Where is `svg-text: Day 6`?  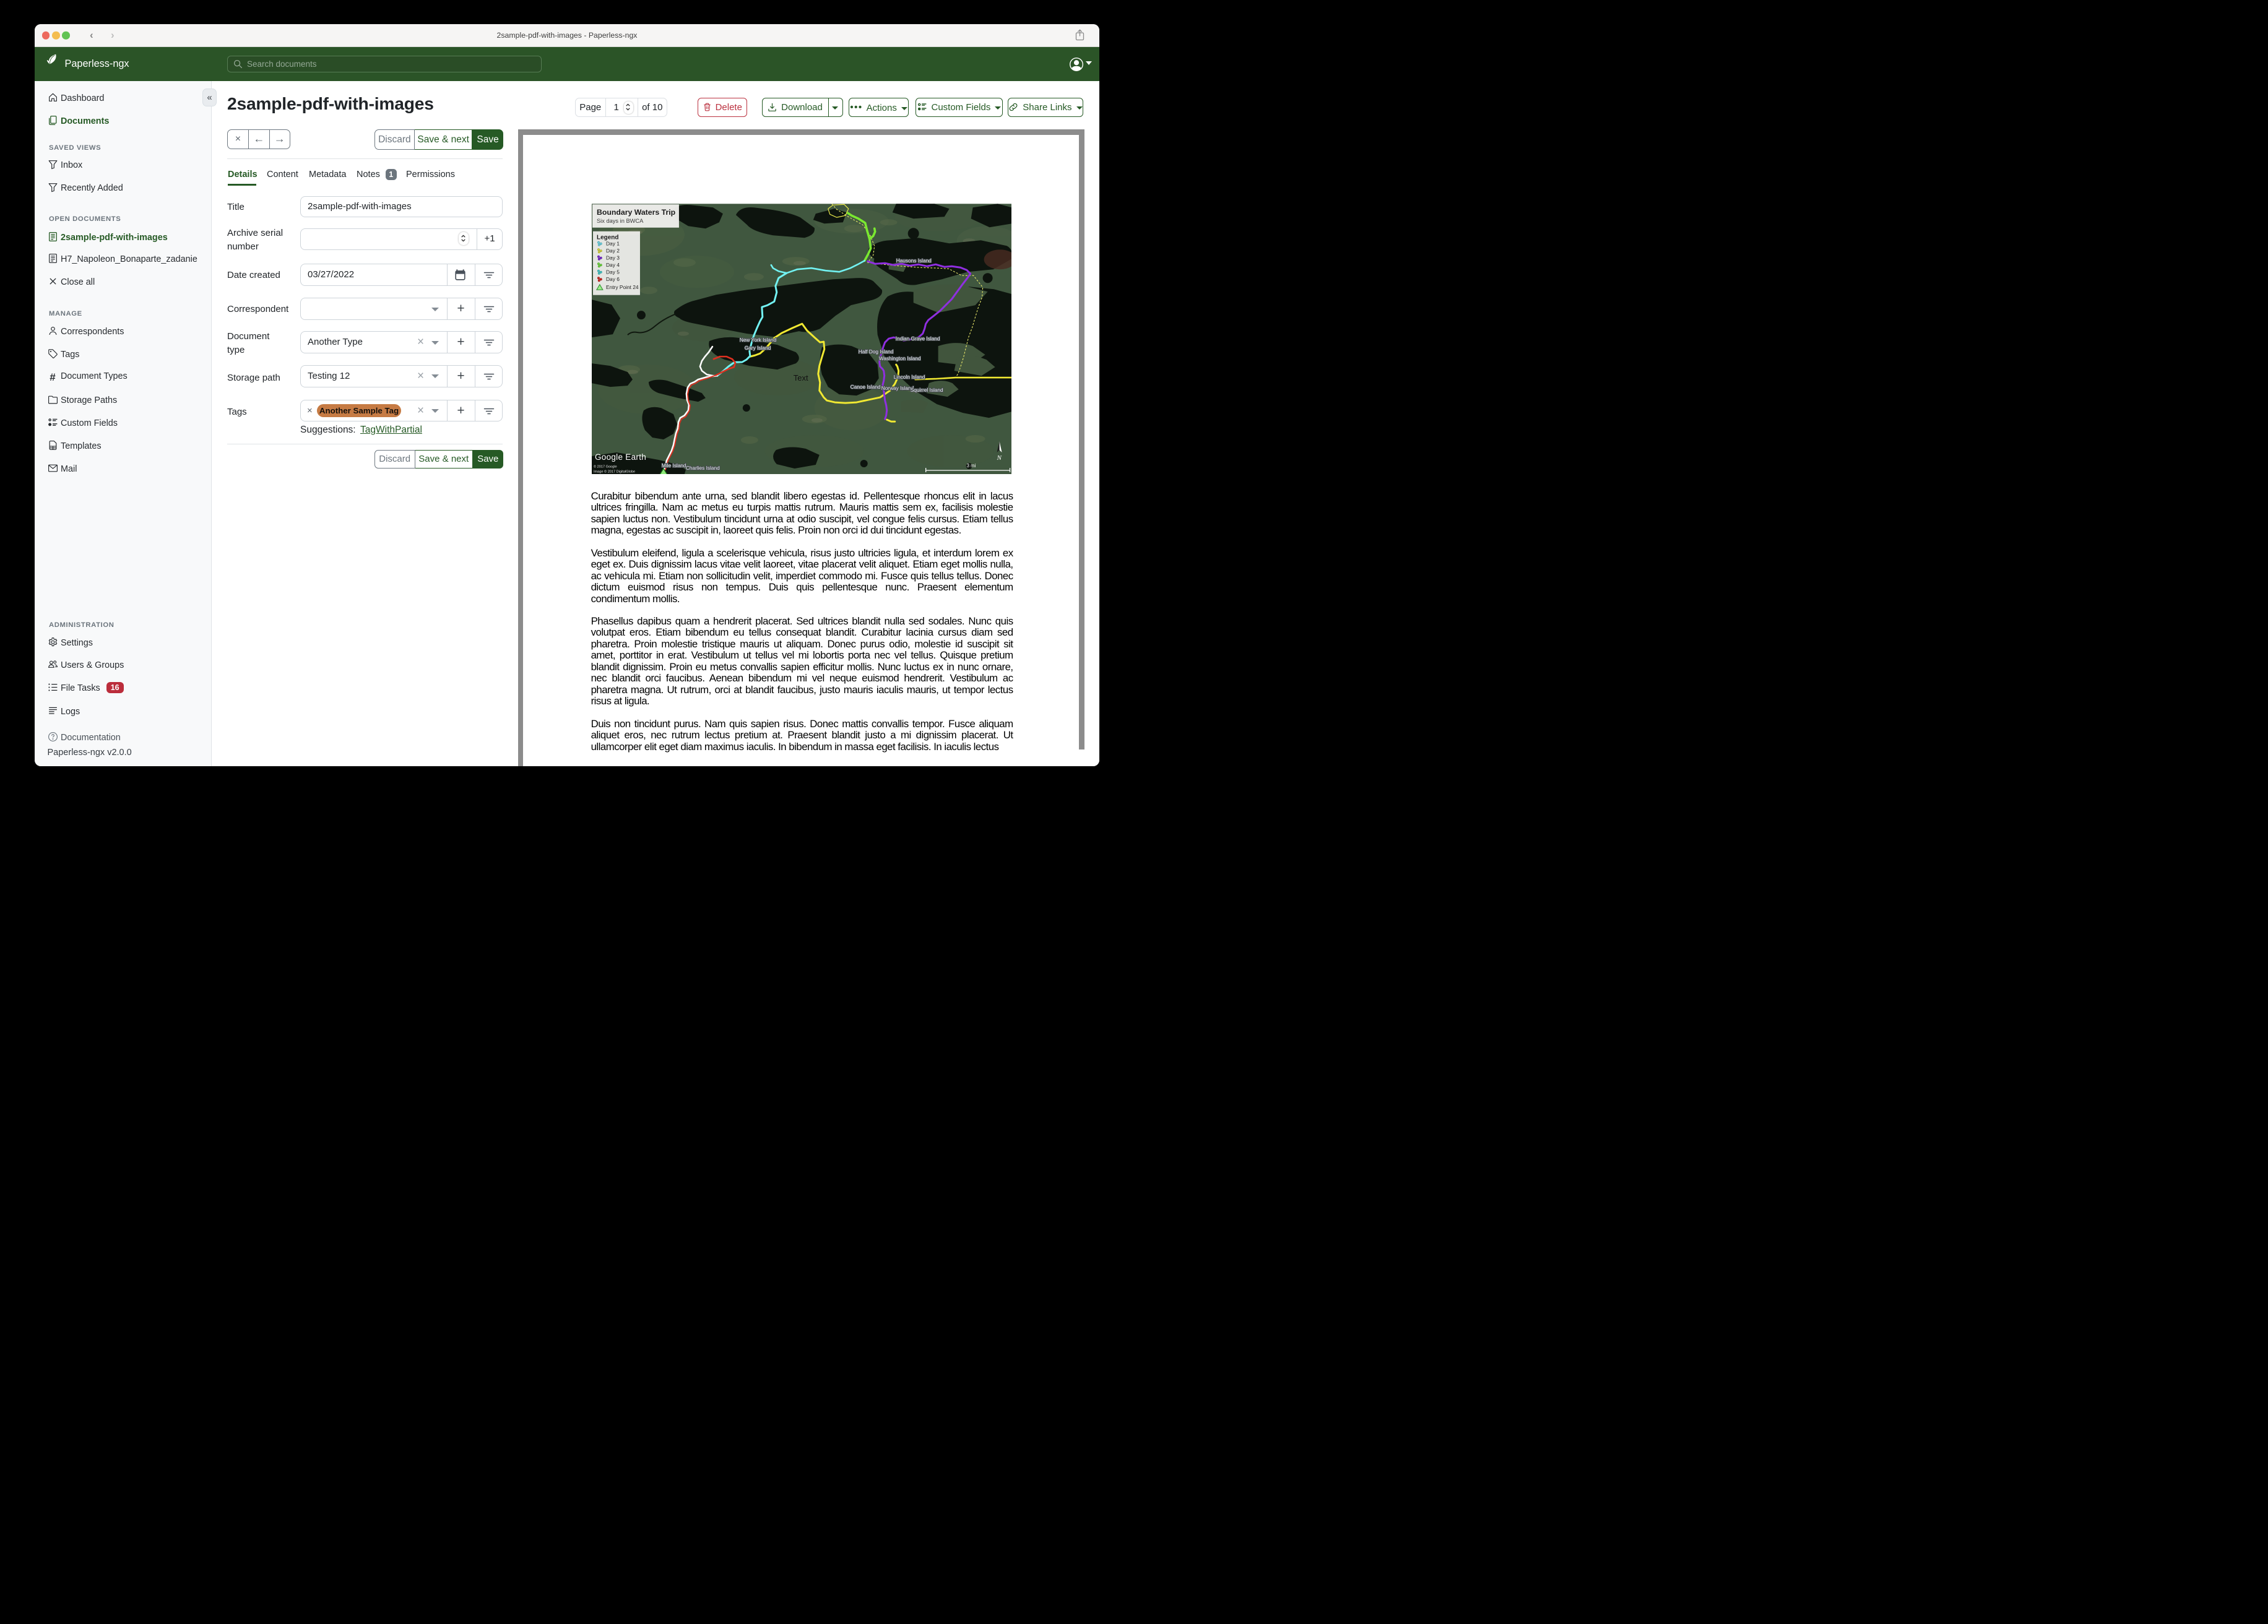 svg-text: Day 6 is located at coordinates (613, 279).